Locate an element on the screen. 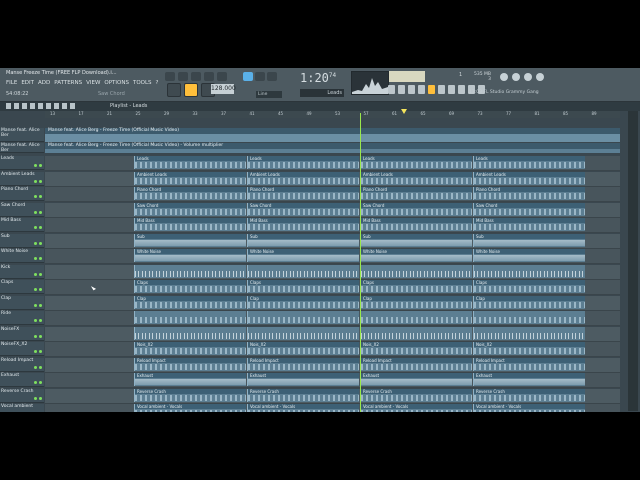 This screenshot has height=480, width=640. track-header: Clap is located at coordinates (22, 302).